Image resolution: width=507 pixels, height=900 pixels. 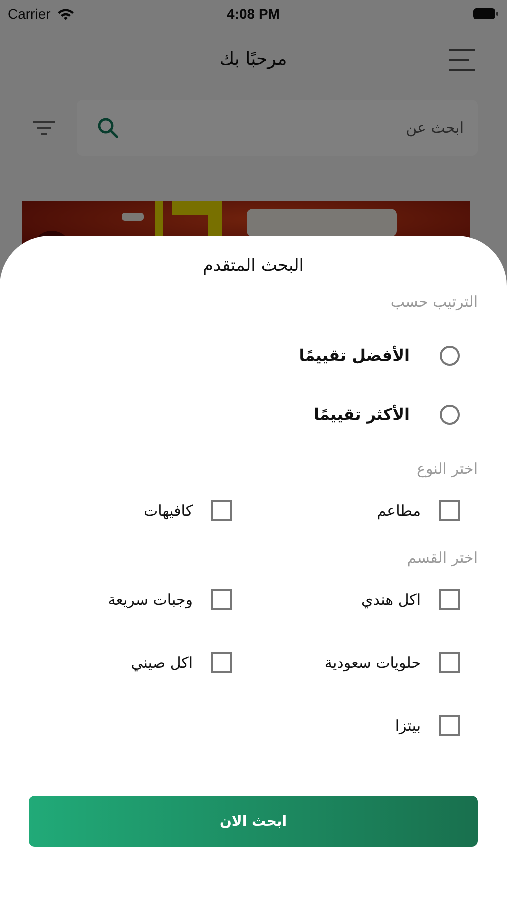 What do you see at coordinates (486, 14) in the screenshot?
I see `battery-icon` at bounding box center [486, 14].